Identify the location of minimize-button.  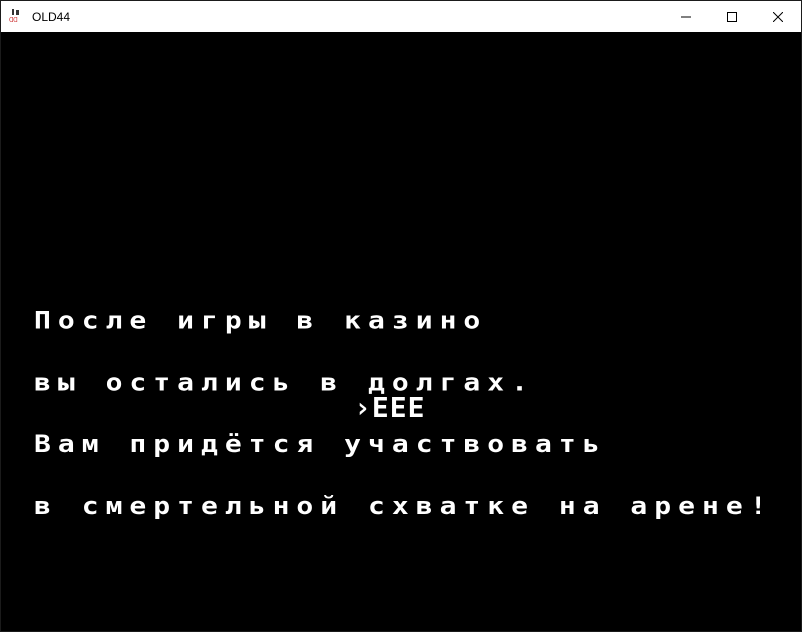
(686, 16).